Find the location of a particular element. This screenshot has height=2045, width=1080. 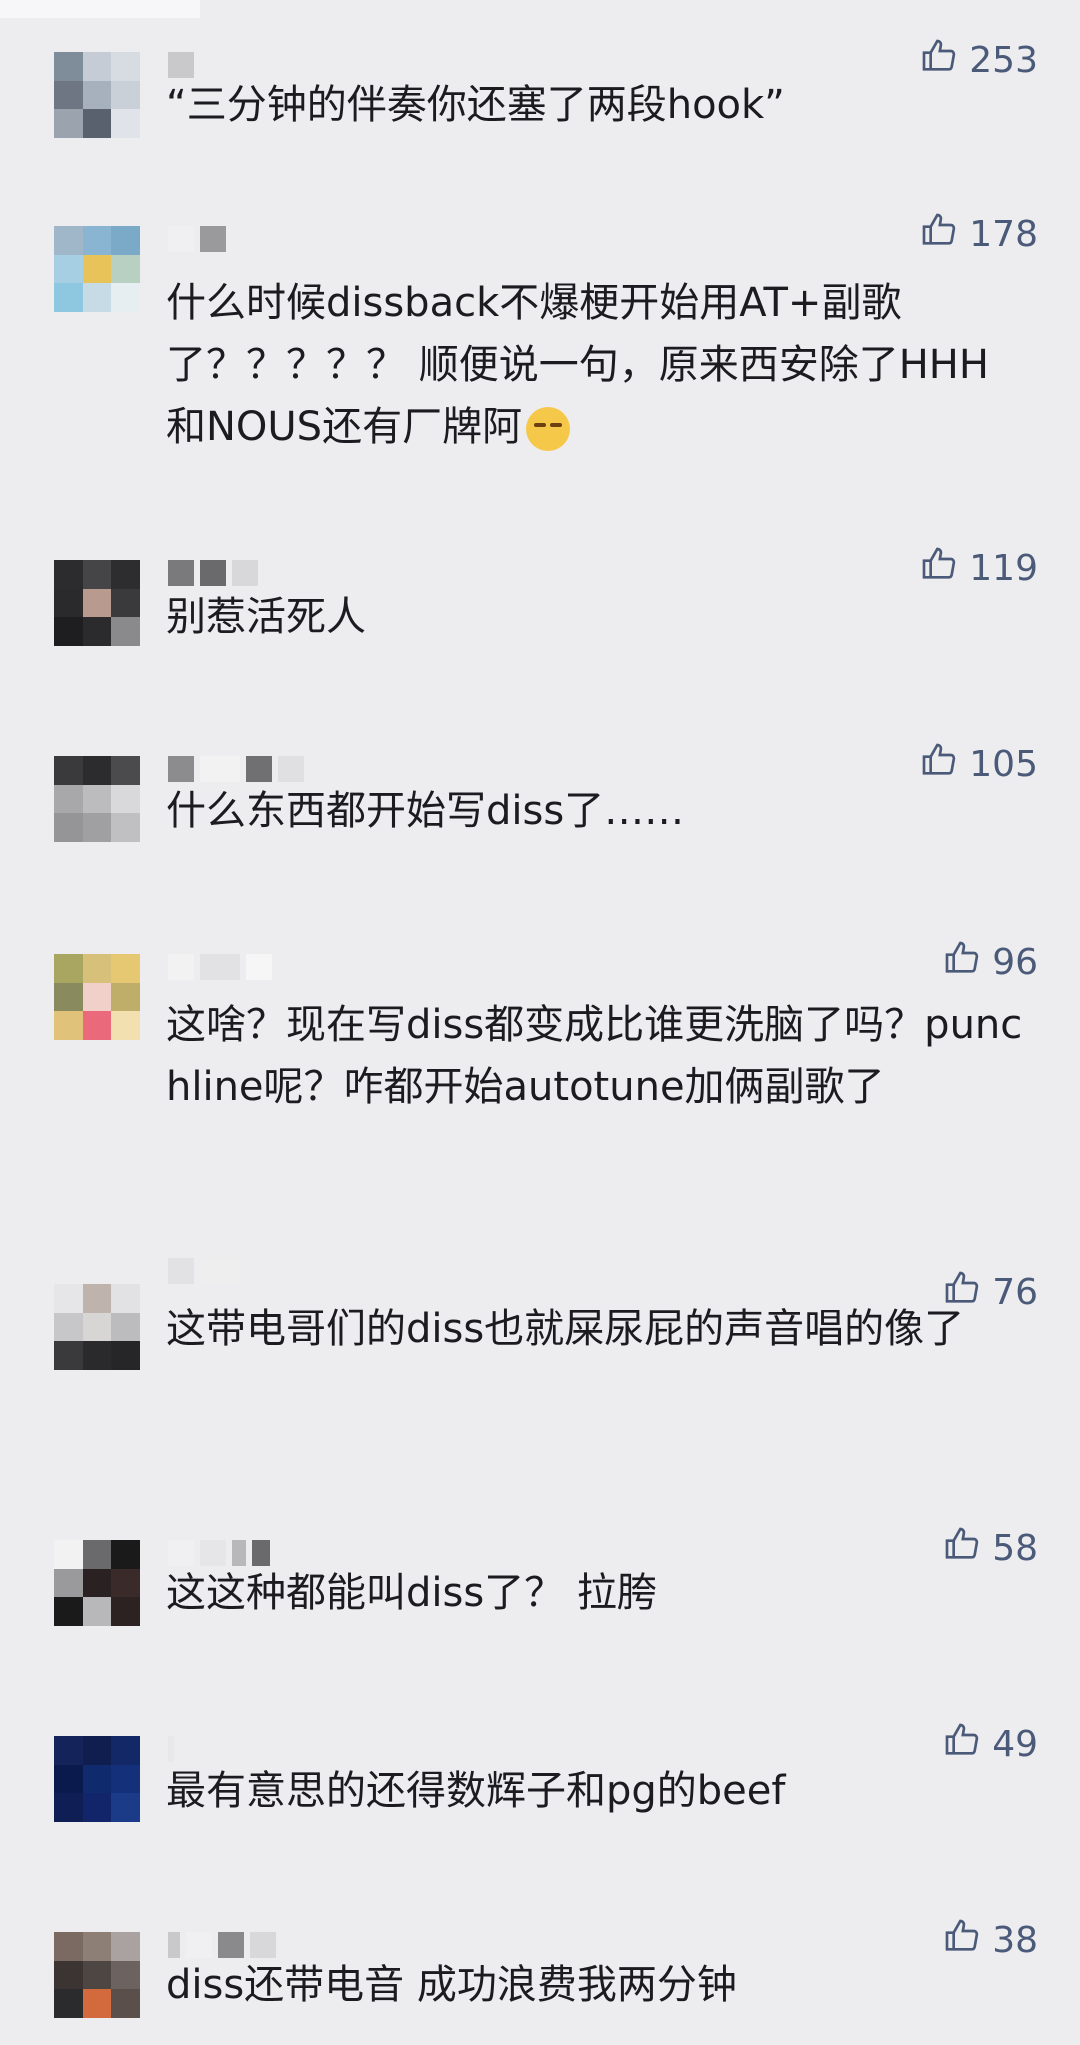

comment-item: 49 最有意思的还得数辉子和pg的beef is located at coordinates (540, 1779).